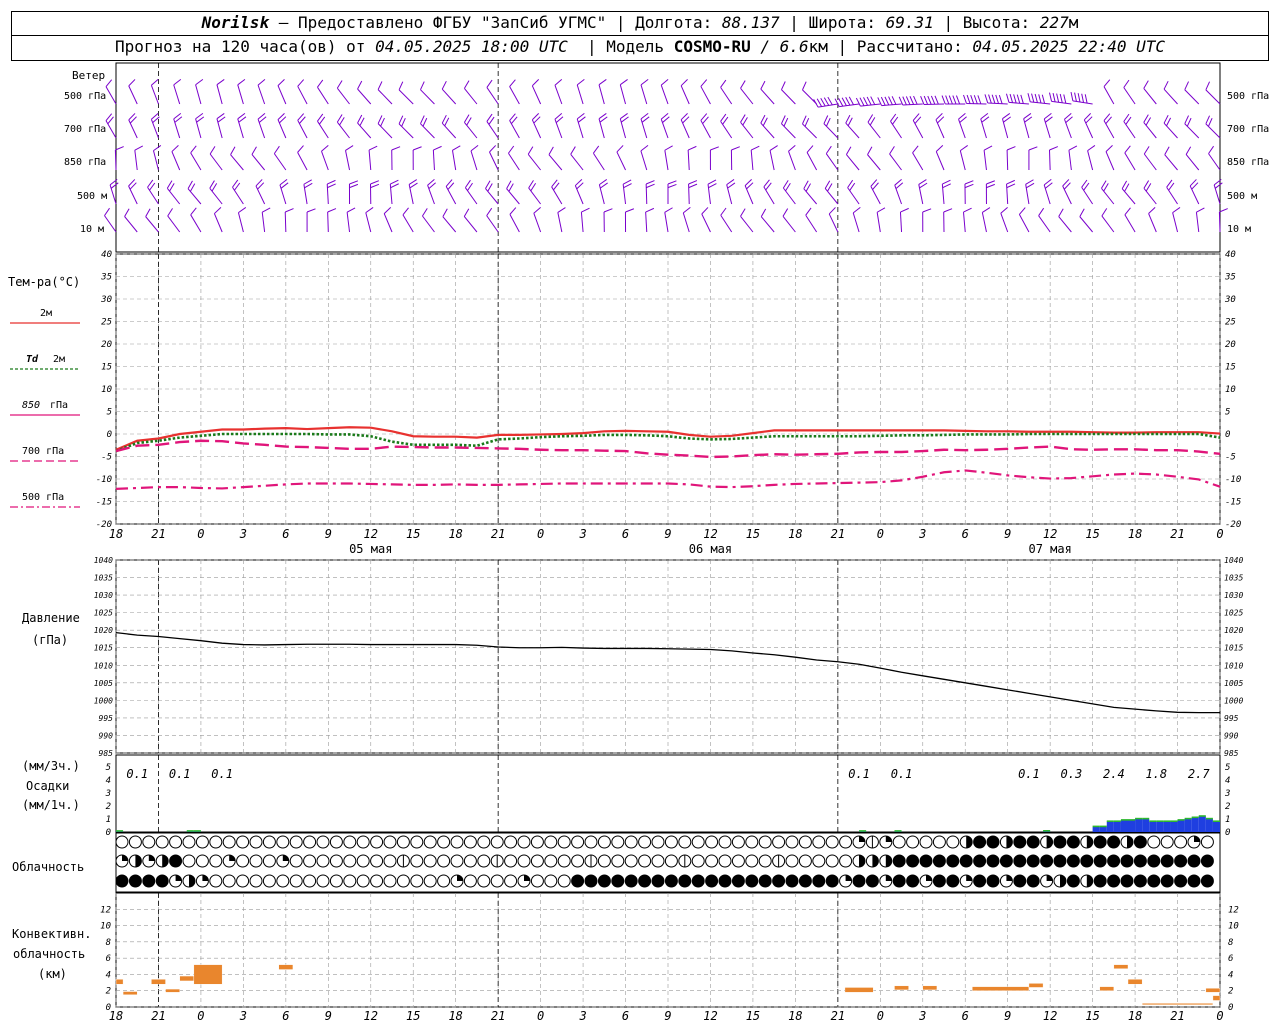 The width and height of the screenshot is (1280, 1024). Describe the element at coordinates (795, 534) in the screenshot. I see `time-tick-label: 18` at that location.